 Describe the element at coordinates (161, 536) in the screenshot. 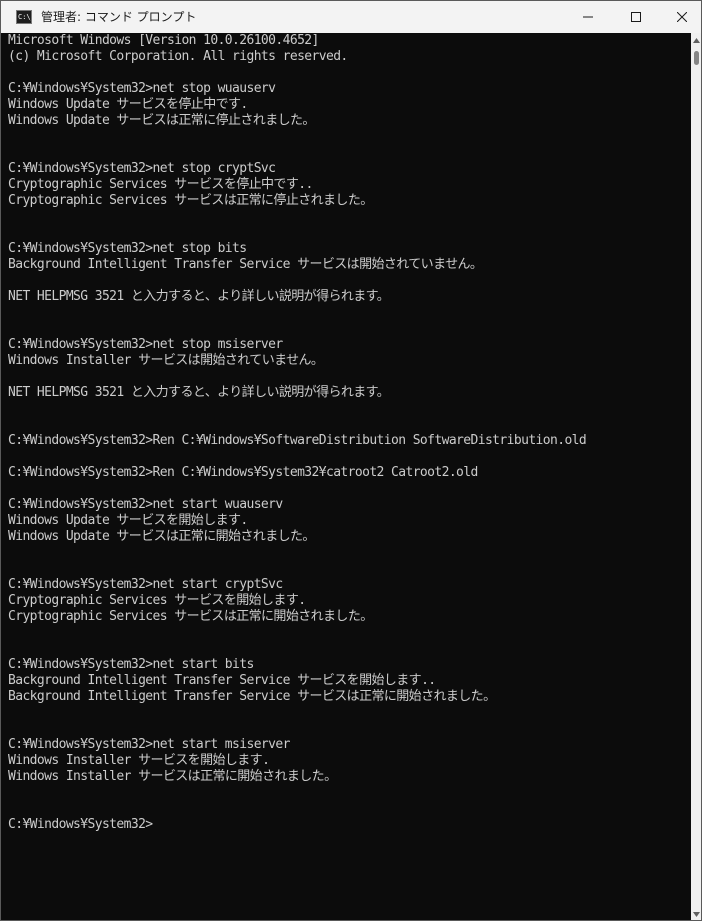

I see `console-line: Windows Update サービスは正常に開始されました。` at that location.